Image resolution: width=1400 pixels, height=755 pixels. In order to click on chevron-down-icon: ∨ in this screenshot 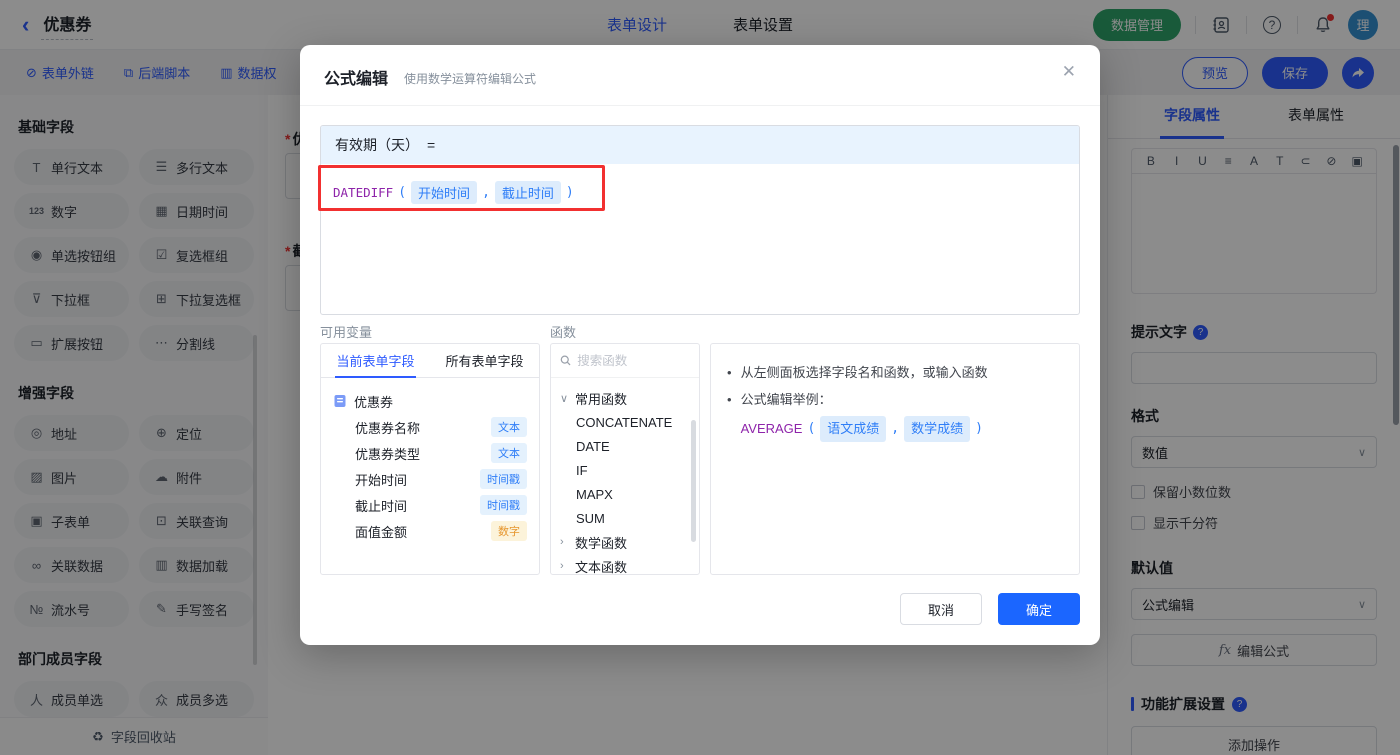, I will do `click(564, 398)`.